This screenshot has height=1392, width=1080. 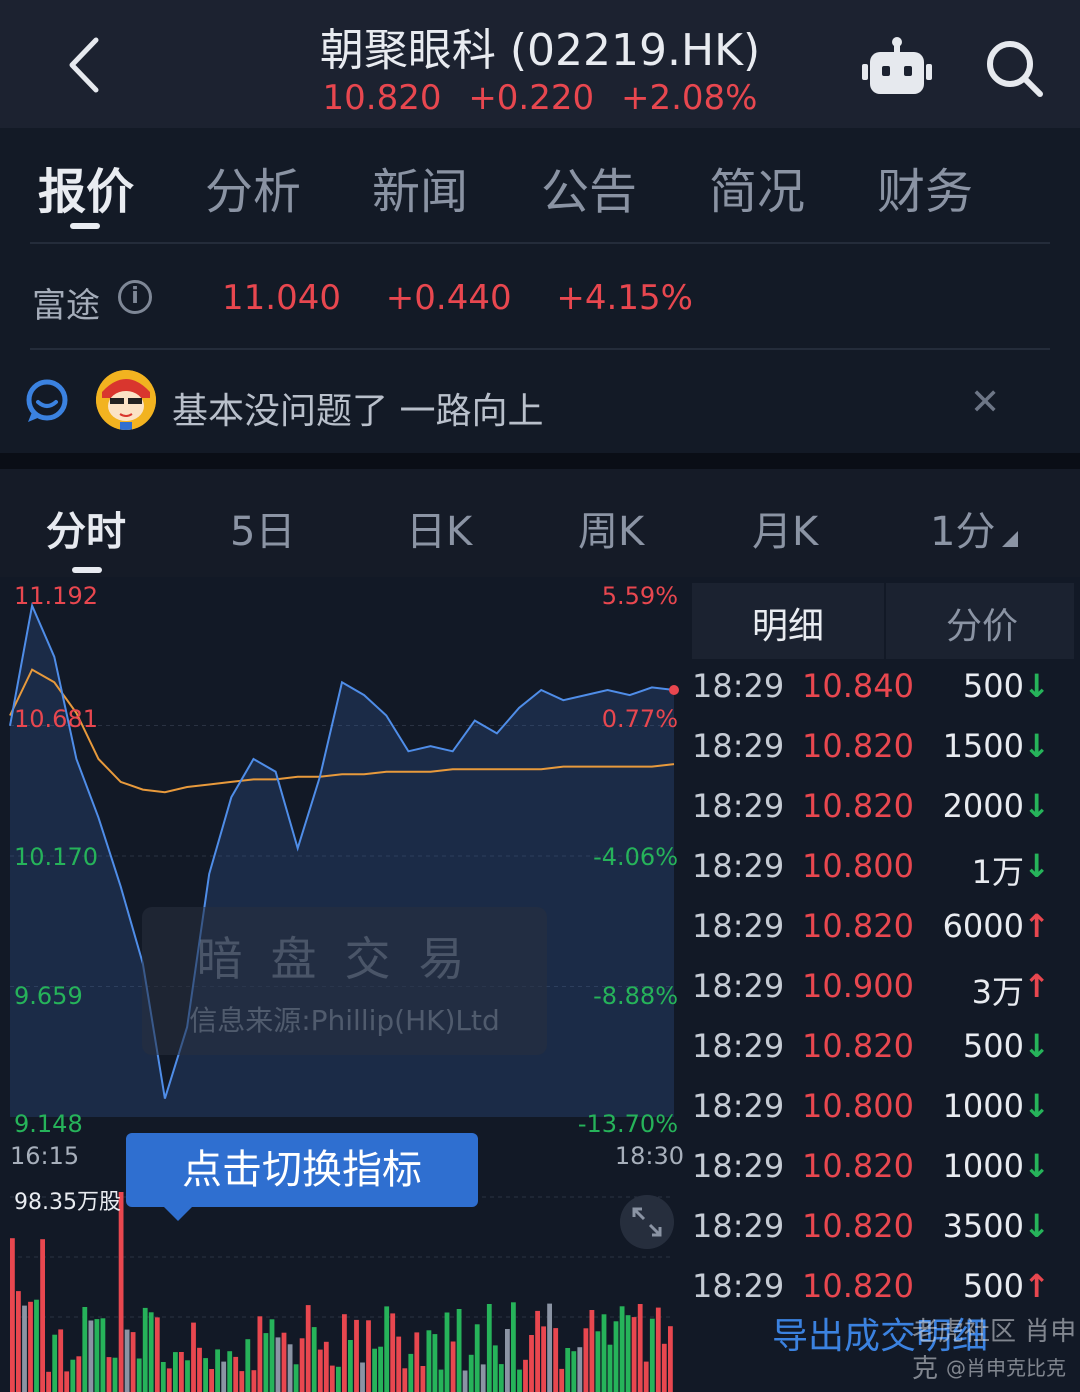 I want to click on tab-1min: 1分, so click(x=962, y=528).